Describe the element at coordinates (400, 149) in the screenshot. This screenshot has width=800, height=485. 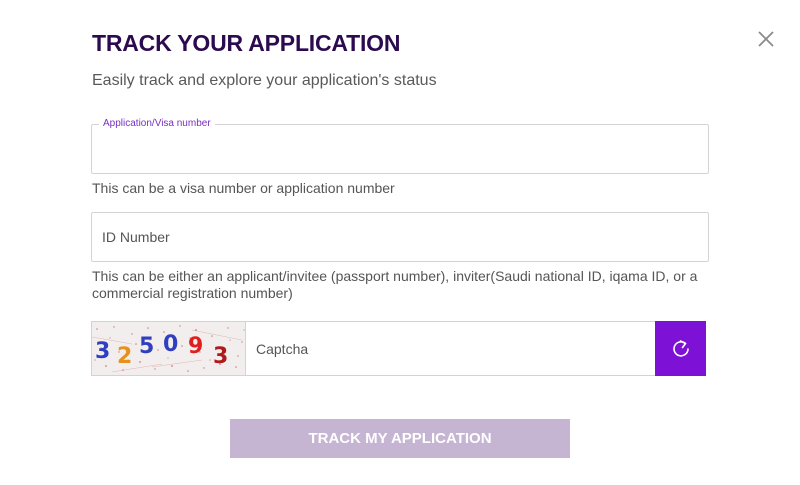
I see `visa-number-input` at that location.